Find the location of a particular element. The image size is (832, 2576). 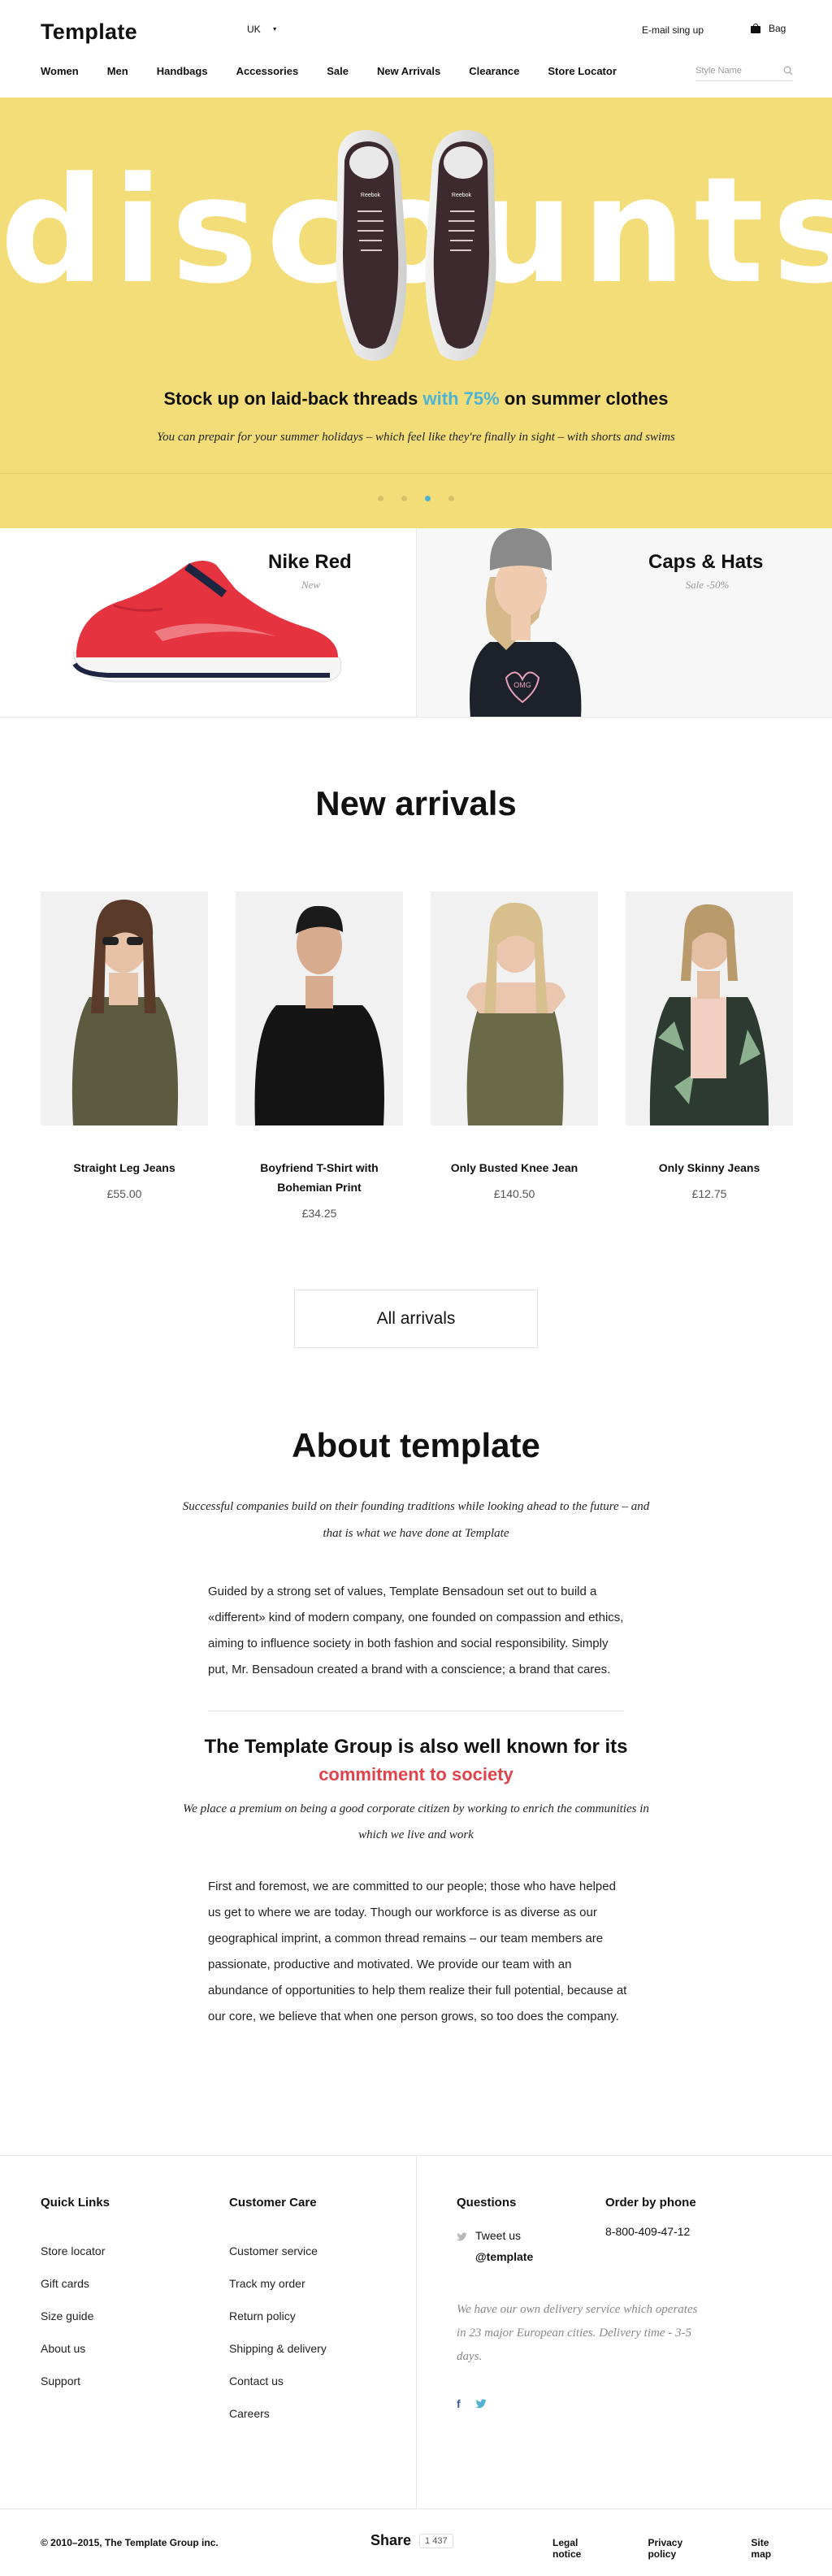

product-card: Straight Leg Jeans £55.00 is located at coordinates (124, 1045).